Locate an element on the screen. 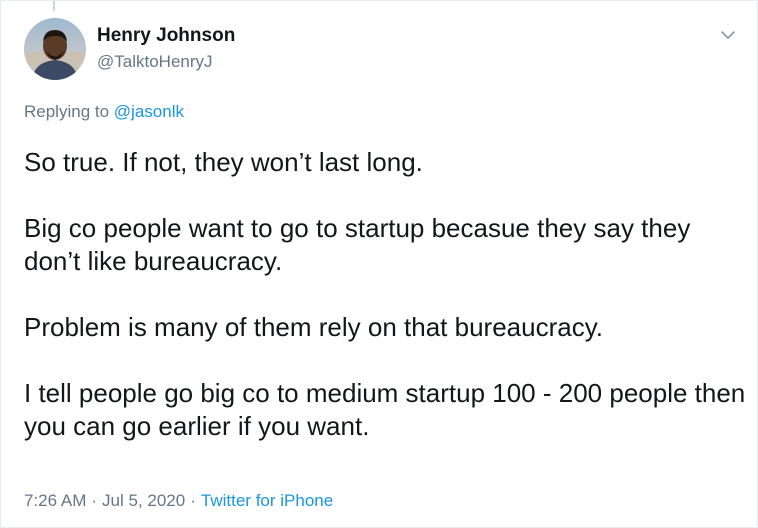 This screenshot has width=758, height=528. tweet-meta: 7:26 AM · Jul 5, 2020 · Twitter for iPhone is located at coordinates (178, 501).